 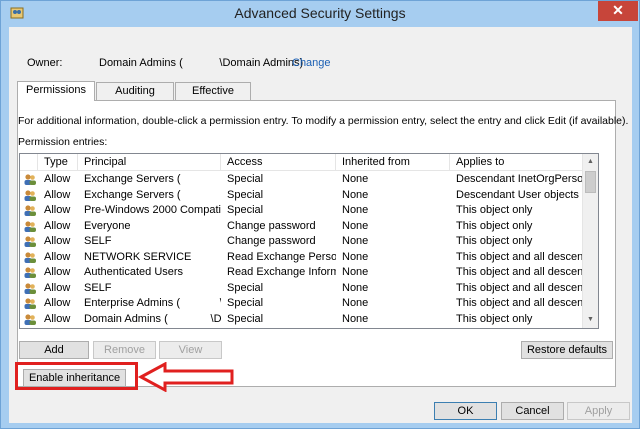 What do you see at coordinates (107, 225) in the screenshot?
I see `cell-principal: Everyone` at bounding box center [107, 225].